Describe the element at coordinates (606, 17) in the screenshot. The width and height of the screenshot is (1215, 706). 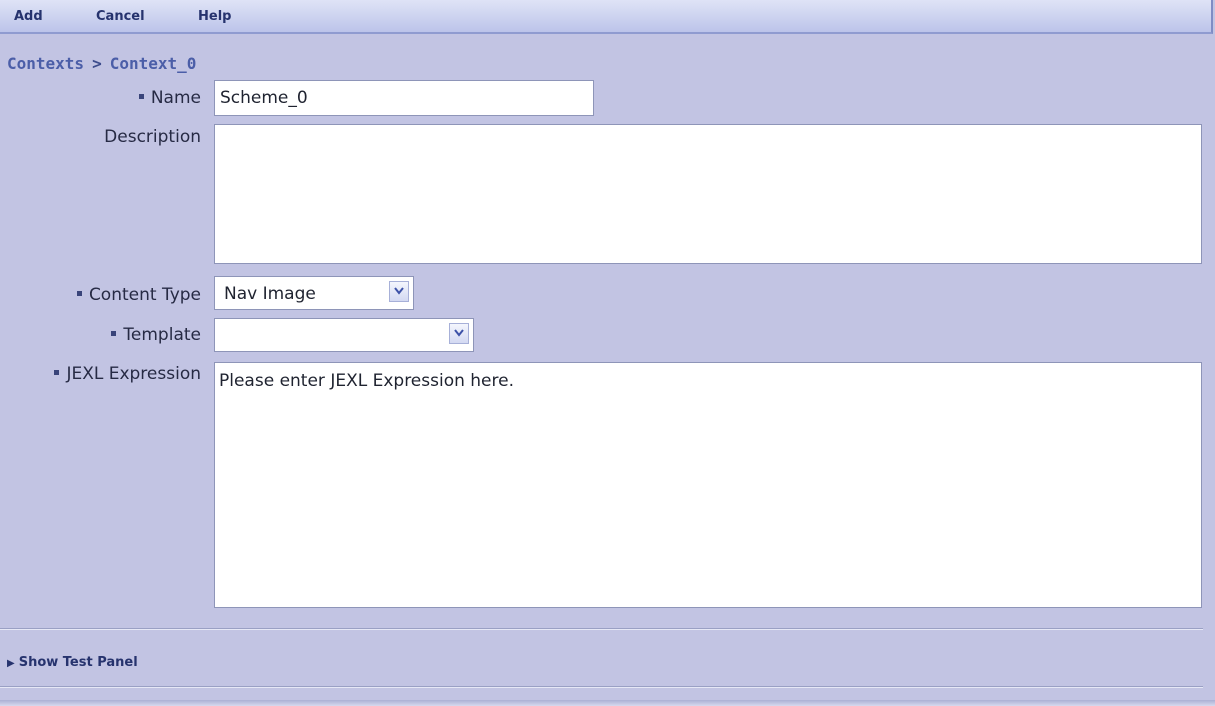
I see `toolbar: Add Cancel Help` at that location.